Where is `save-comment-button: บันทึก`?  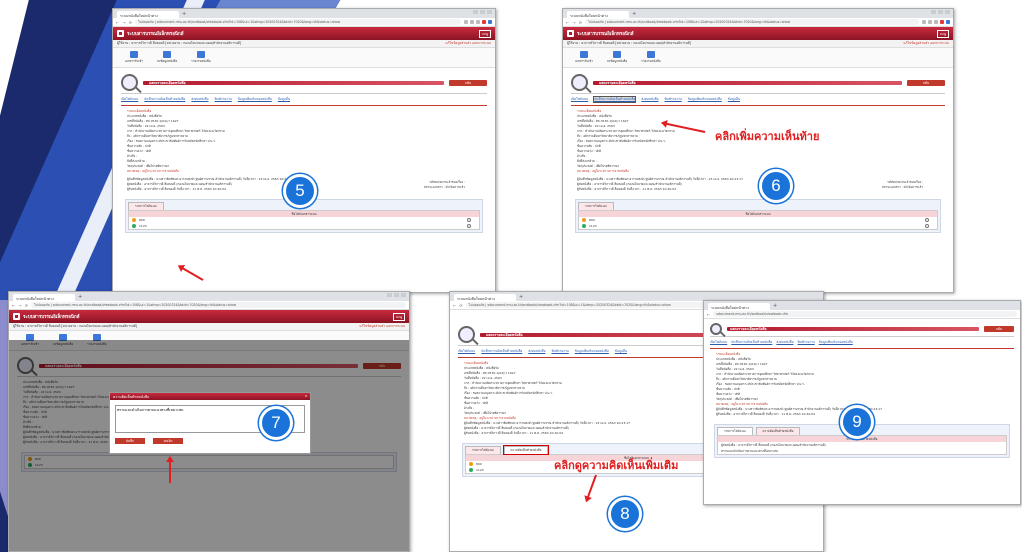
save-comment-button: บันทึก is located at coordinates (130, 441).